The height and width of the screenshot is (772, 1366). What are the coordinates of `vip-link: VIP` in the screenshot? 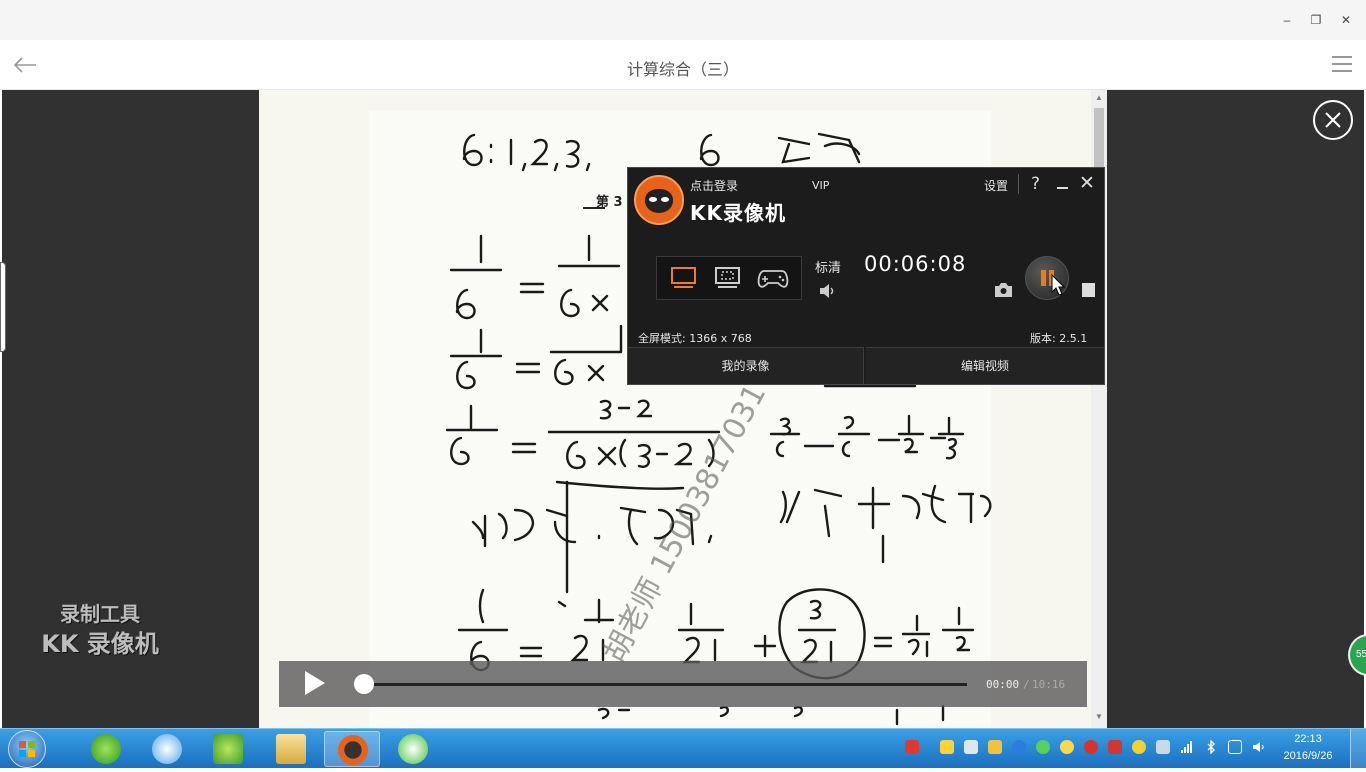 It's located at (820, 185).